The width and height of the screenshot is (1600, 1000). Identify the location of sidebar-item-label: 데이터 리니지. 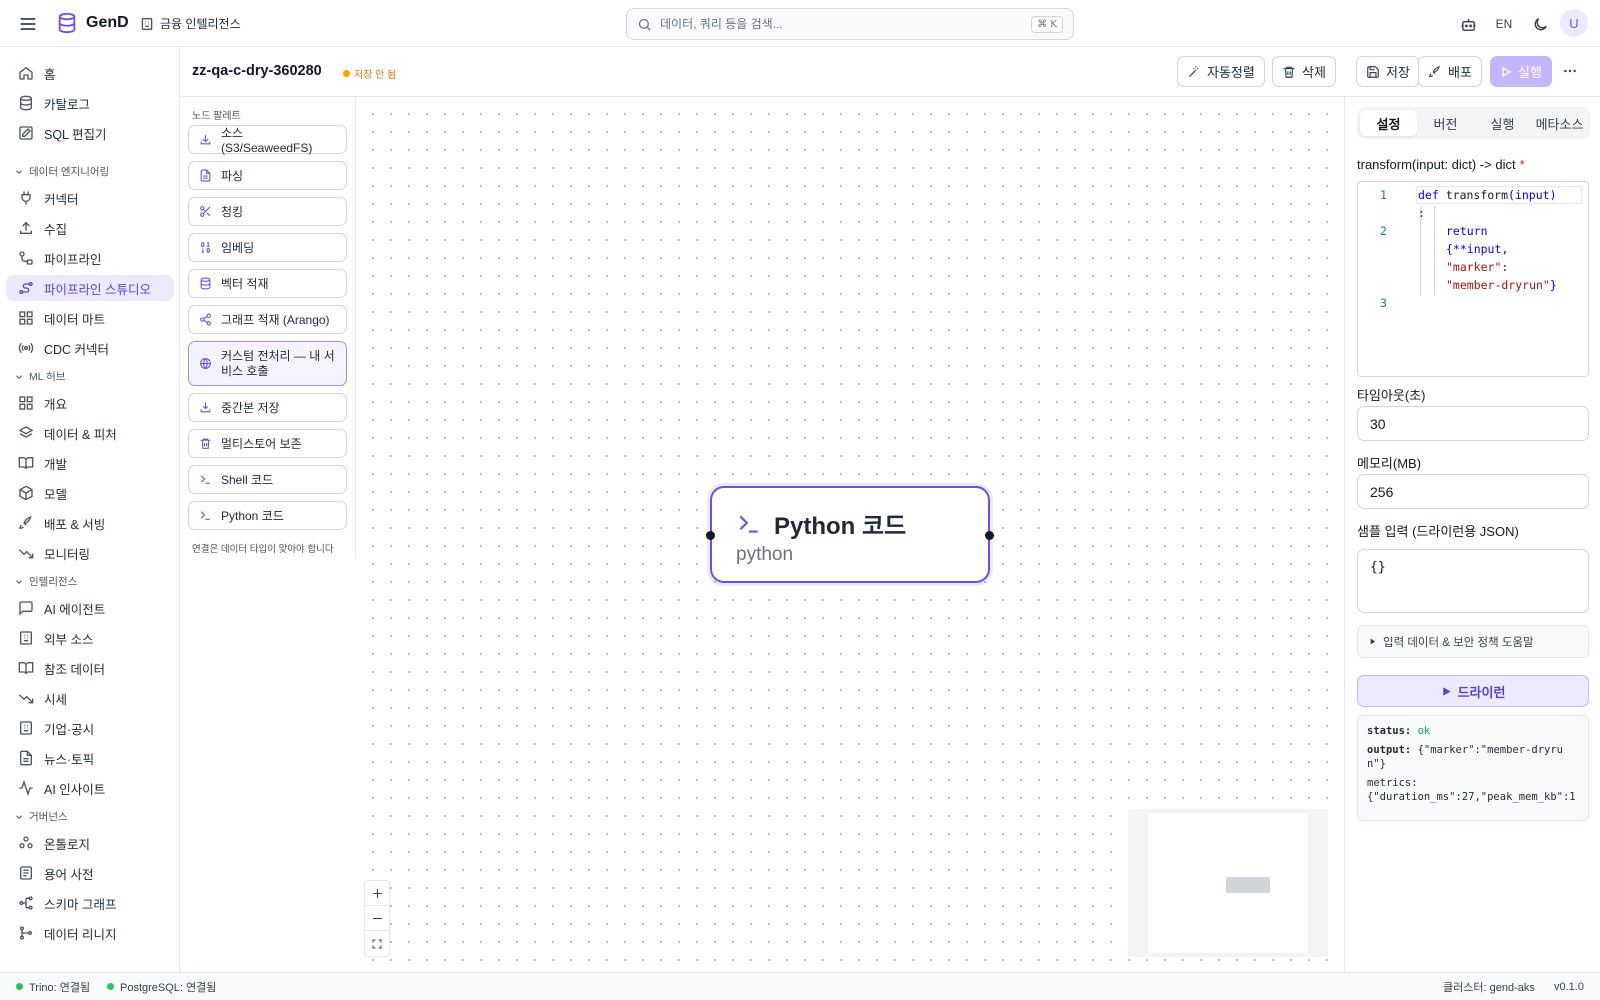
(80, 934).